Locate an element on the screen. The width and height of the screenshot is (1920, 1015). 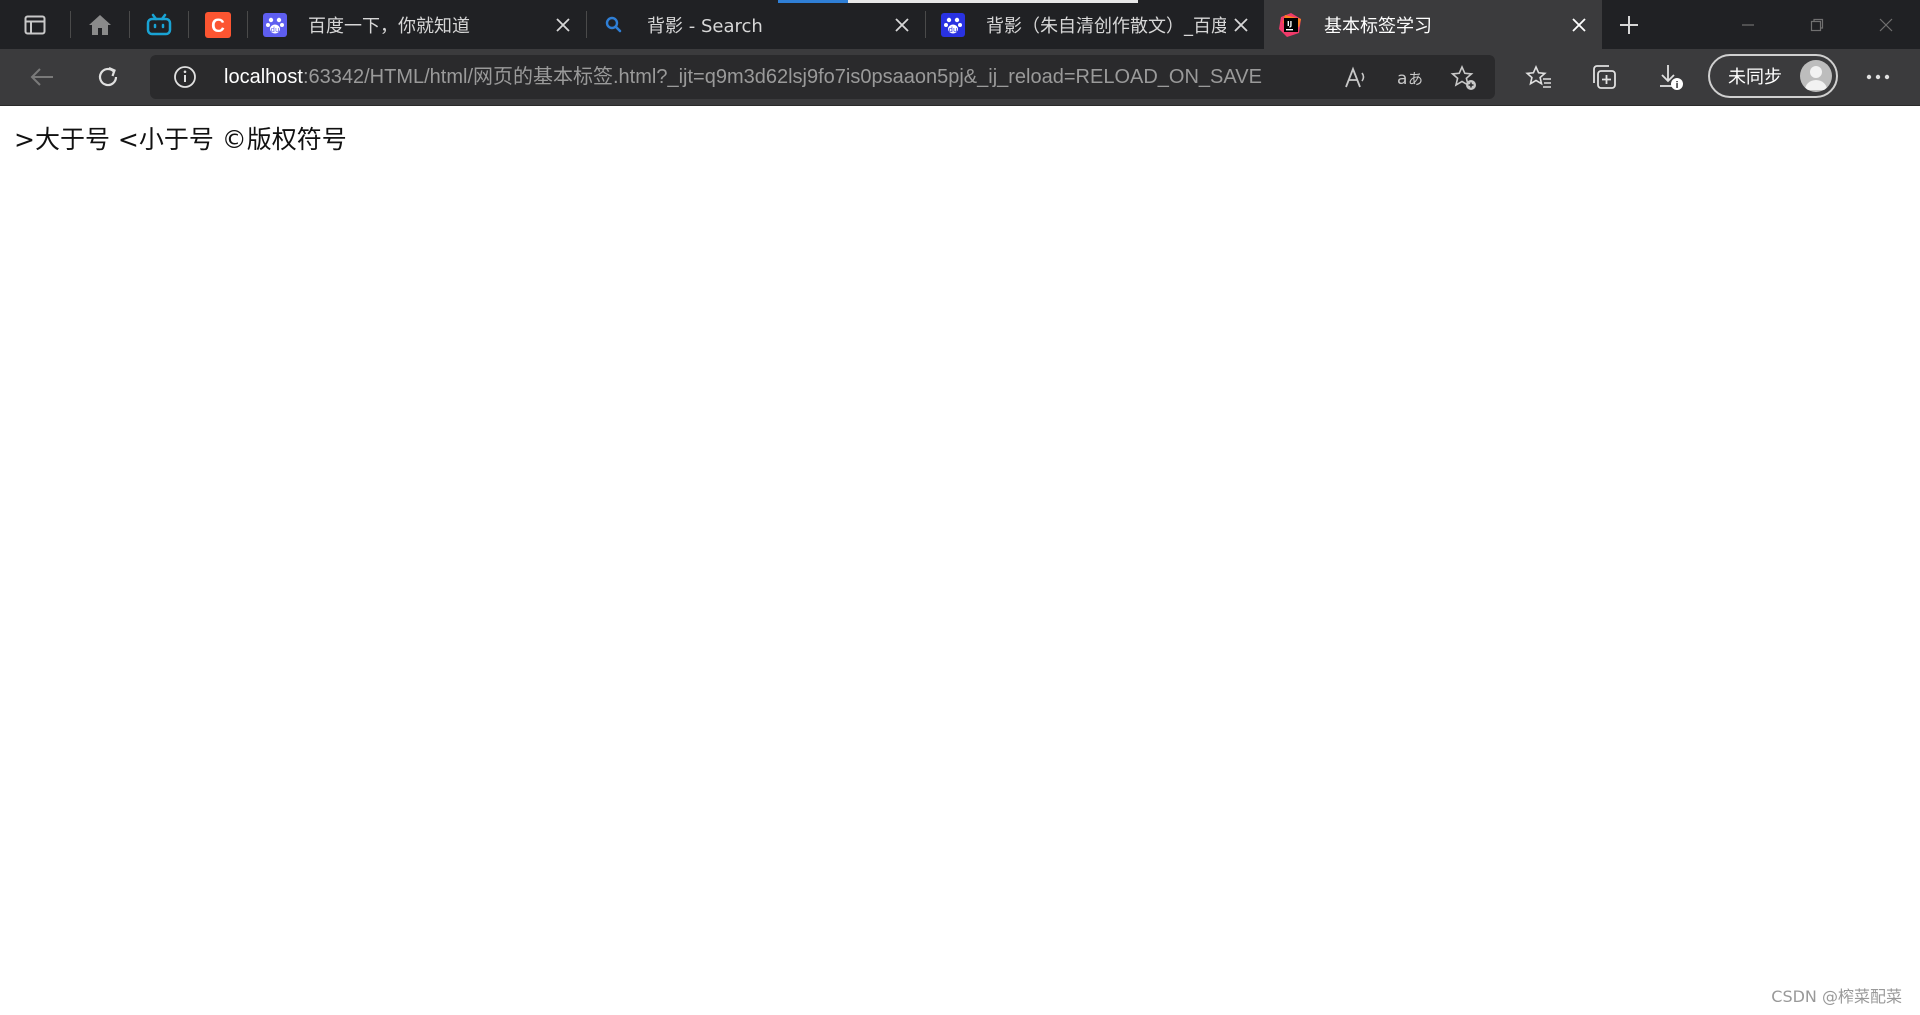
user-avatar-icon is located at coordinates (1816, 78).